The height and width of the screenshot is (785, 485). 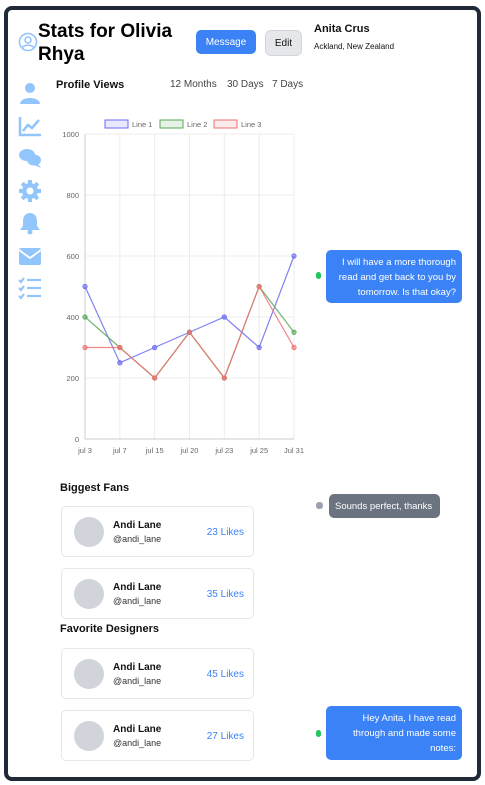 I want to click on tab-12-months: 12 Months, so click(x=193, y=84).